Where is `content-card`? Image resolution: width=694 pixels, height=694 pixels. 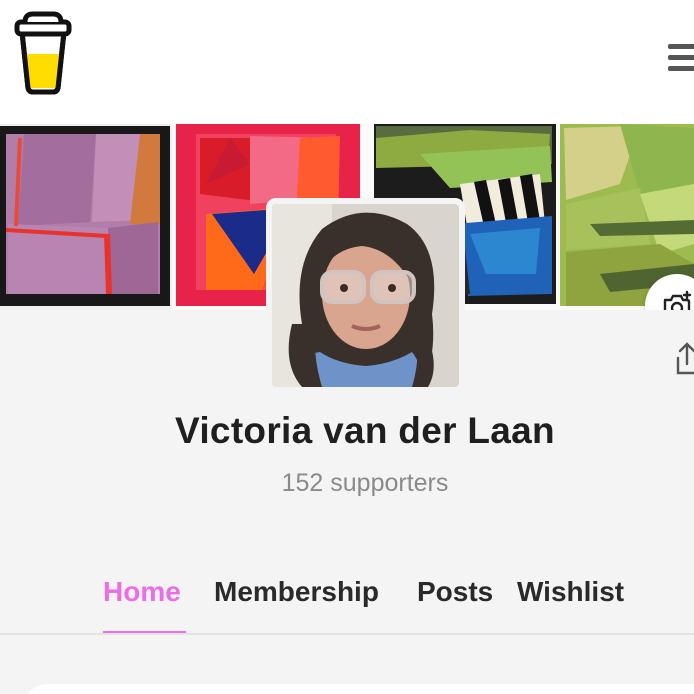
content-card is located at coordinates (358, 689).